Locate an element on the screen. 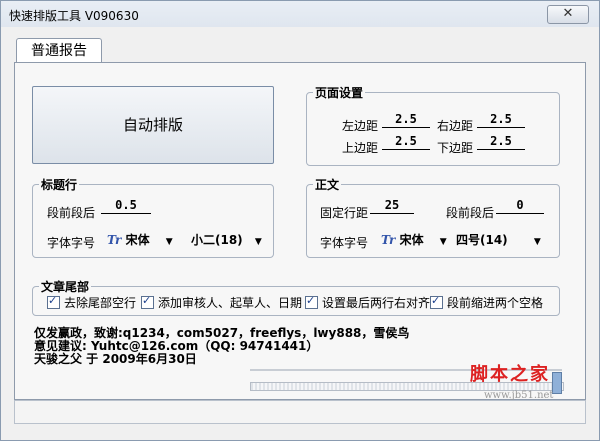 This screenshot has width=600, height=441. body-font-name-select: Tr 宋体 ▼ is located at coordinates (419, 240).